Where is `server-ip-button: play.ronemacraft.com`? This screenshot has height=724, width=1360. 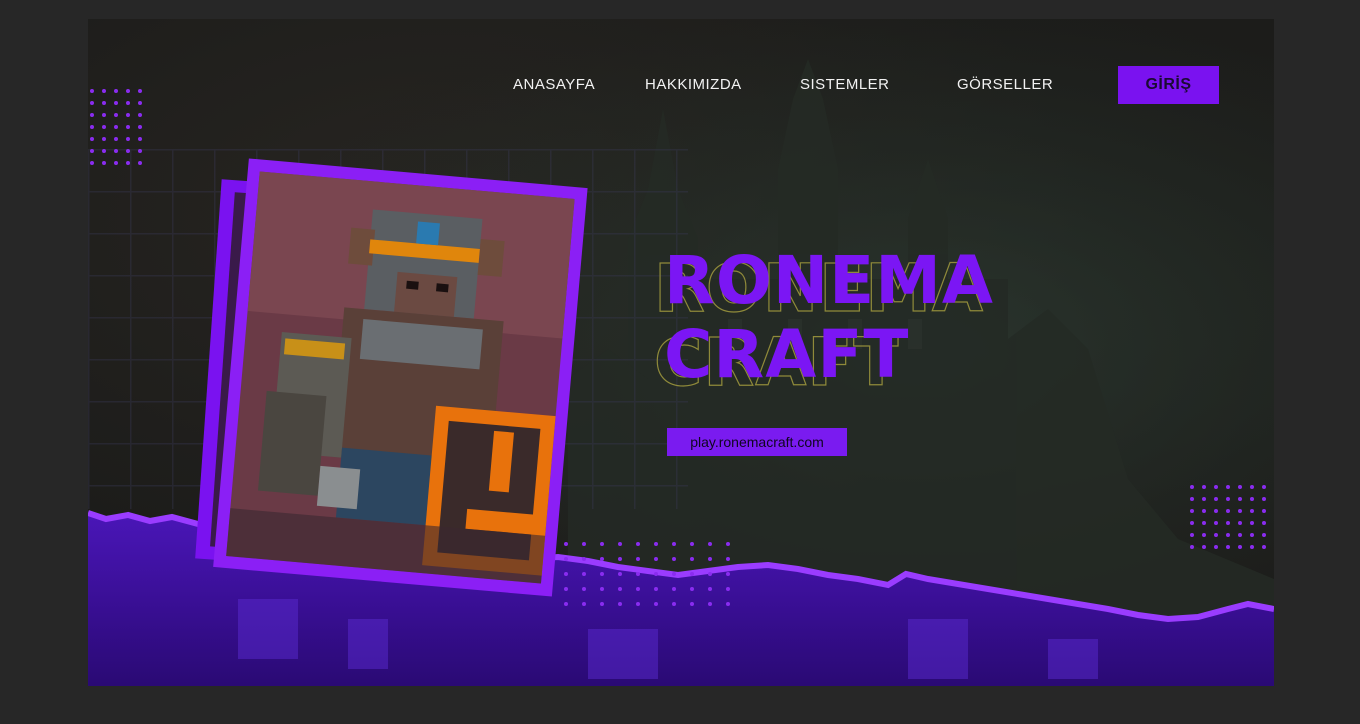
server-ip-button: play.ronemacraft.com is located at coordinates (757, 442).